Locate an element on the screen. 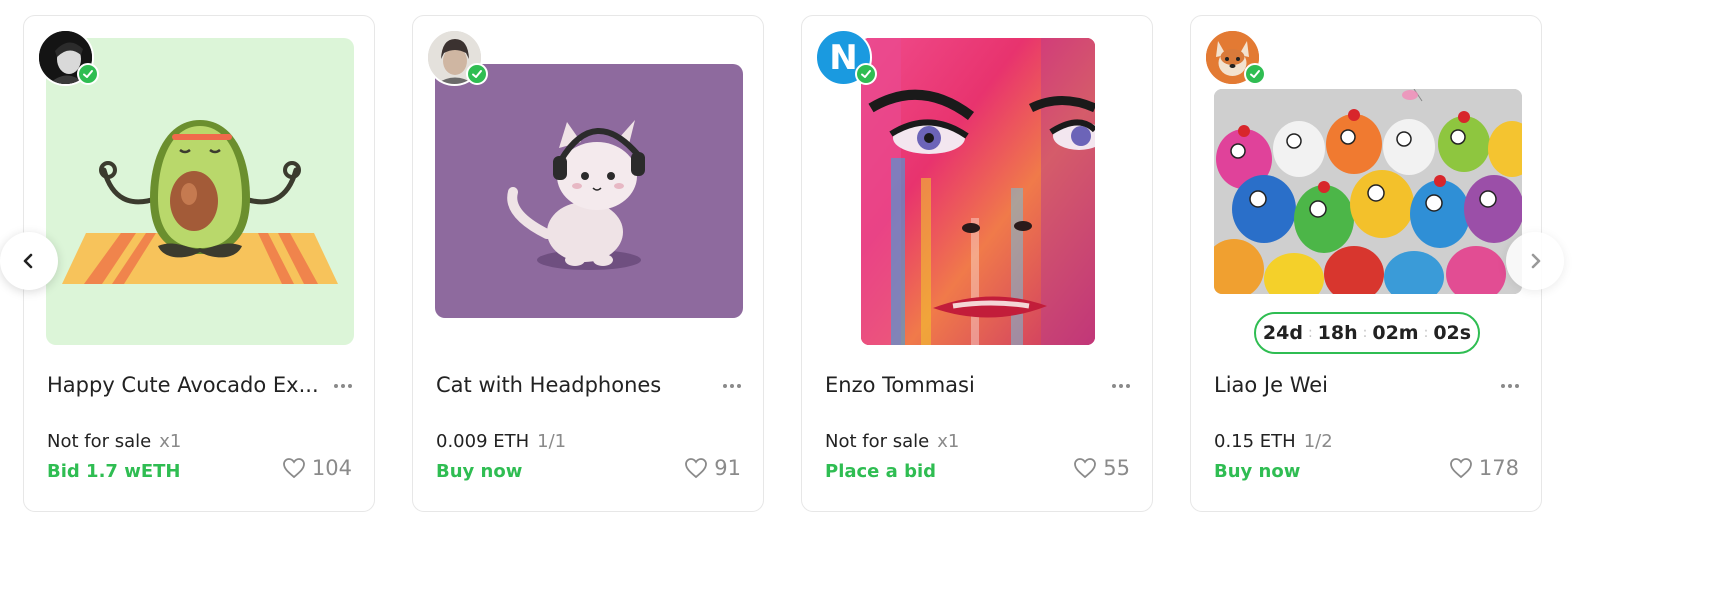 This screenshot has width=1709, height=589. price-row: 0.009 ETH 1/1 is located at coordinates (501, 441).